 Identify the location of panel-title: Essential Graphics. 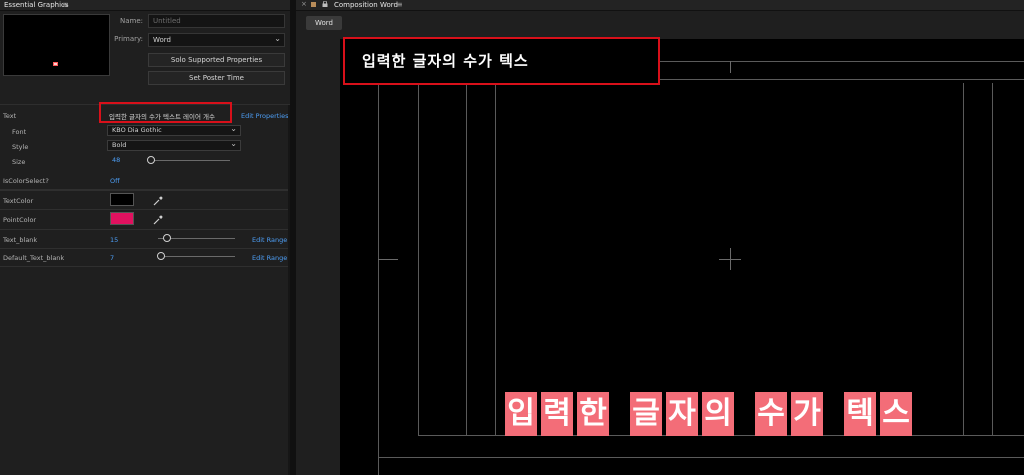
(36, 5).